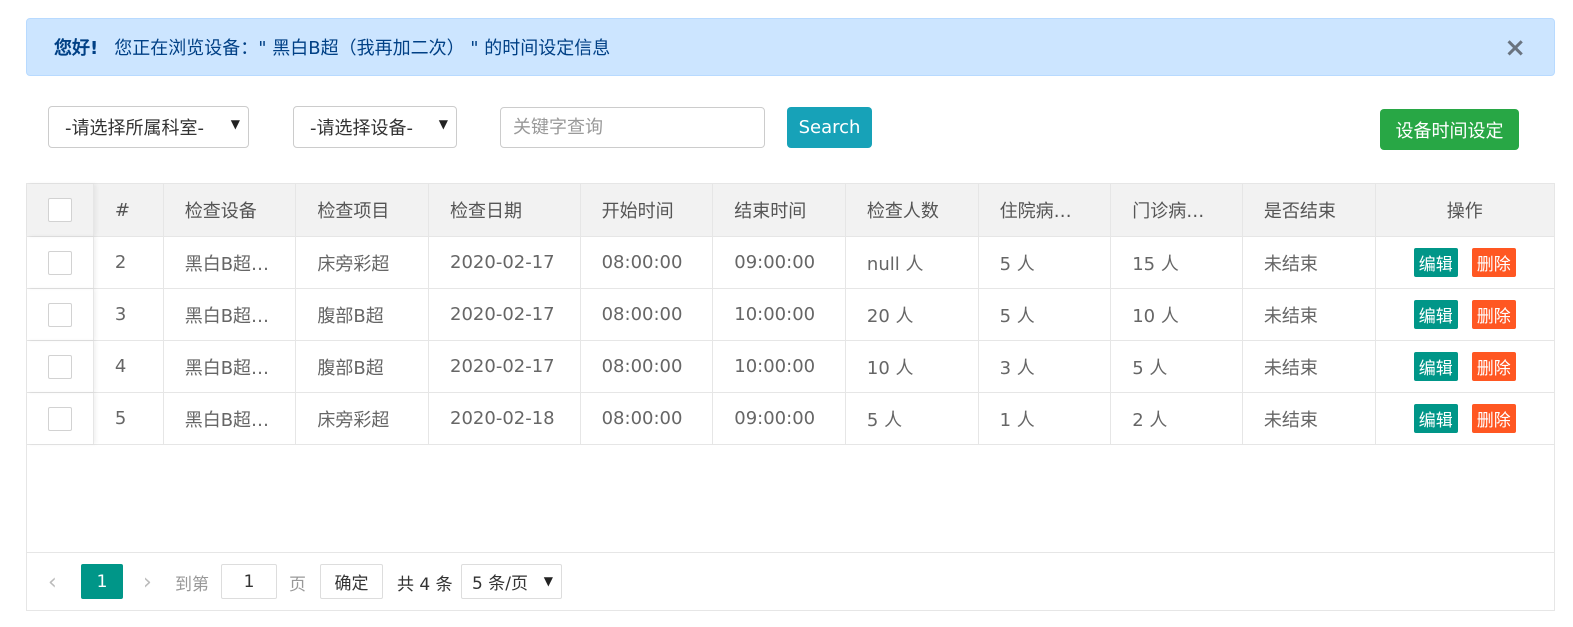 This screenshot has width=1573, height=627. Describe the element at coordinates (1045, 418) in the screenshot. I see `cell-inpatient: 1 人` at that location.